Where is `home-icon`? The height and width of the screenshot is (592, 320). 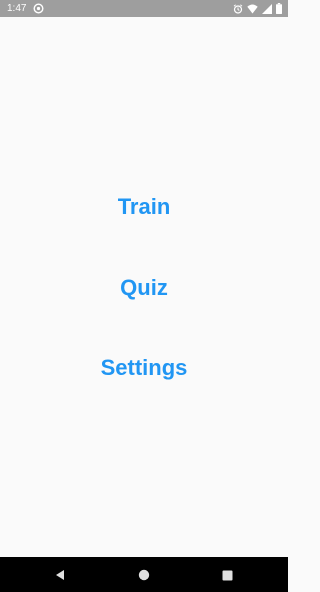 home-icon is located at coordinates (144, 575).